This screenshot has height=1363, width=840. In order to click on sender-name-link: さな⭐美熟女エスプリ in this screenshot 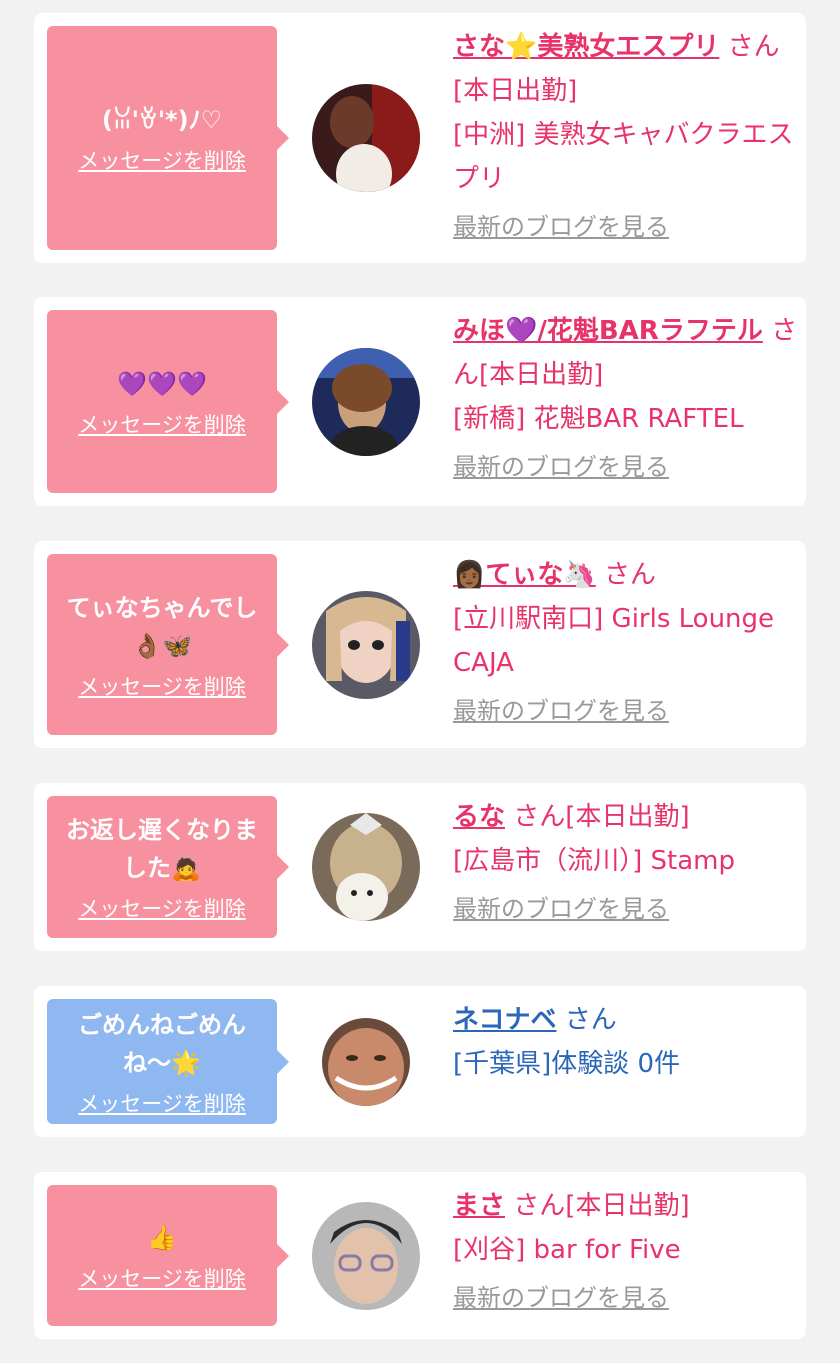, I will do `click(586, 47)`.